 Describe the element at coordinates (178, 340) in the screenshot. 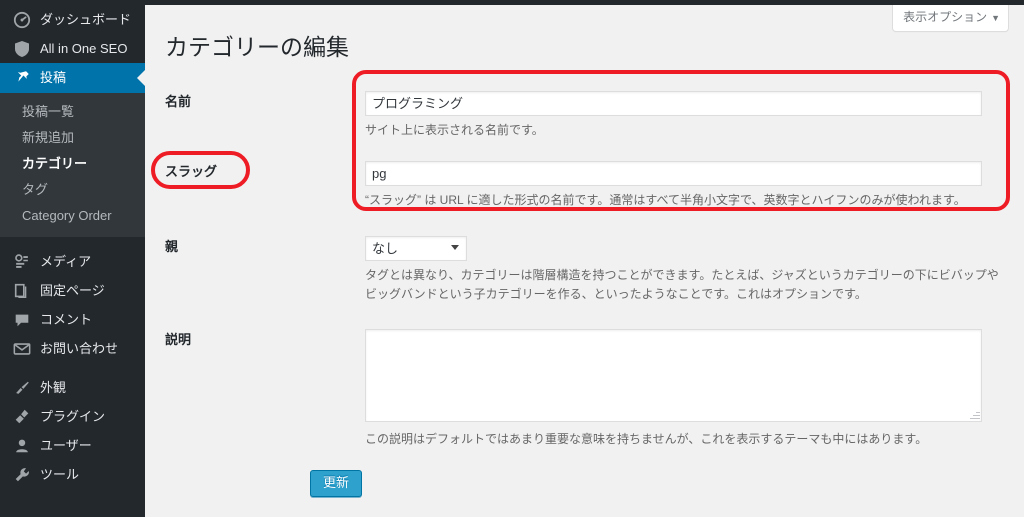

I see `description-label: 説明` at that location.